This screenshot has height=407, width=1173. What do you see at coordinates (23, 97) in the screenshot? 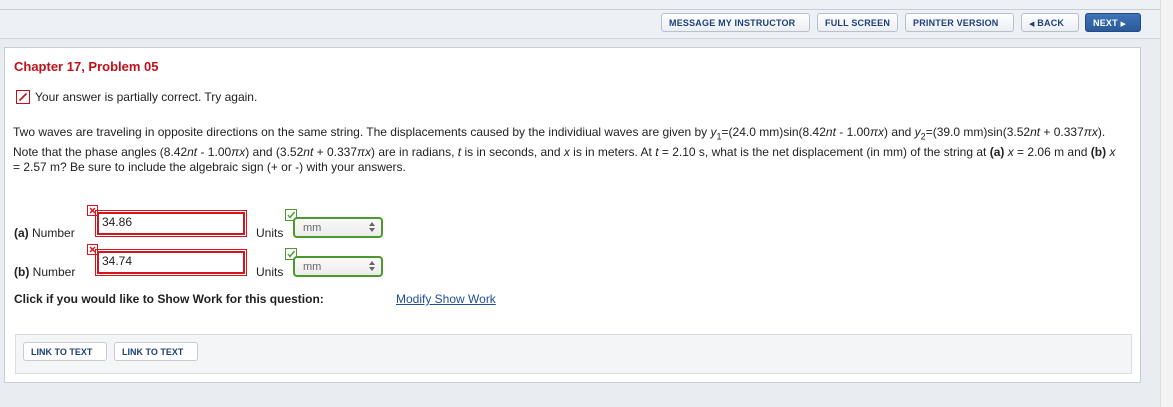
I see `pencil-icon` at bounding box center [23, 97].